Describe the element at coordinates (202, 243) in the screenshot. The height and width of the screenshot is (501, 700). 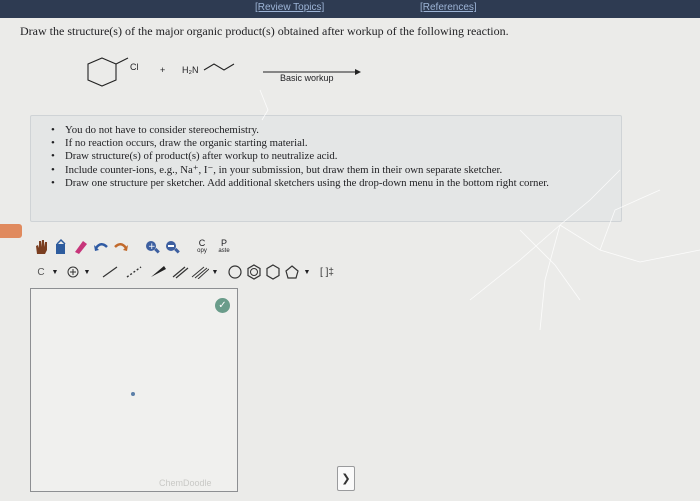
I see `copy-label: C` at that location.